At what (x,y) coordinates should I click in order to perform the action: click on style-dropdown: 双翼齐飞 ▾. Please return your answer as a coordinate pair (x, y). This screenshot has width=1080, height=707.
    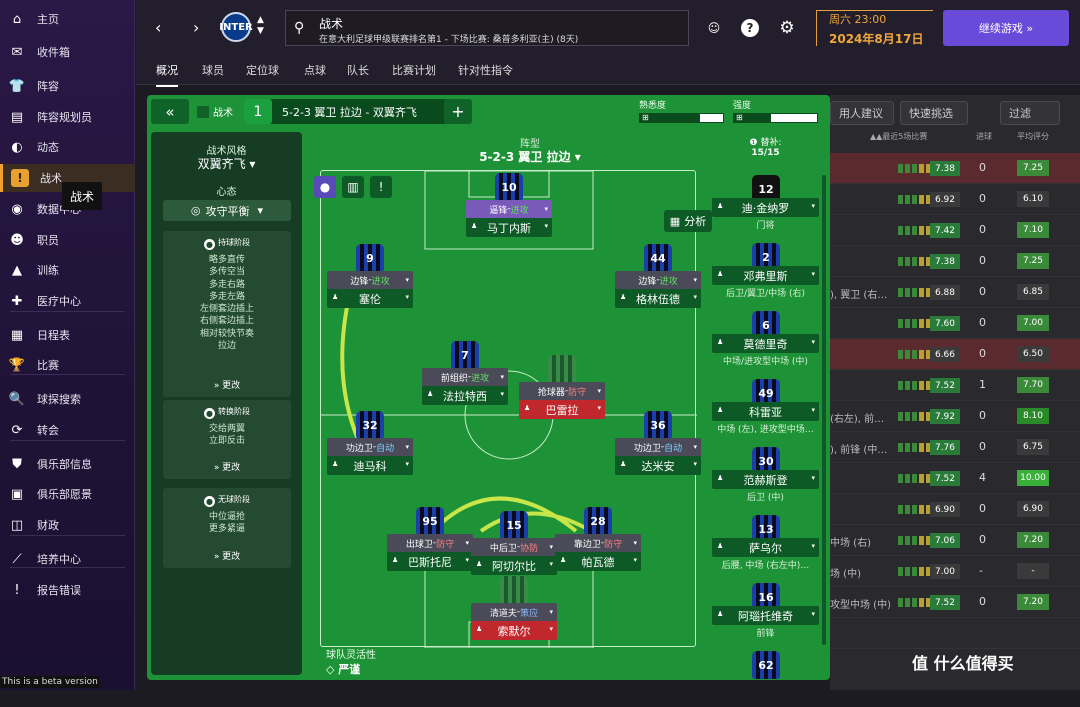
    Looking at the image, I should click on (226, 163).